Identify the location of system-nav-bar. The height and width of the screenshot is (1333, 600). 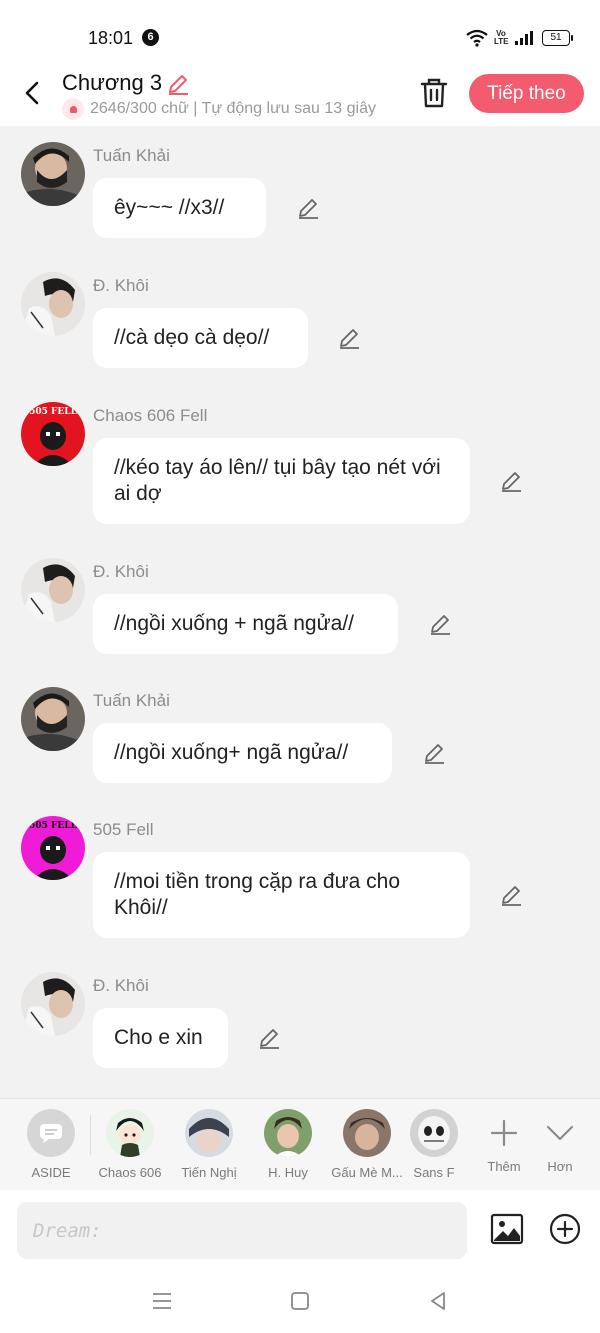
(300, 1300).